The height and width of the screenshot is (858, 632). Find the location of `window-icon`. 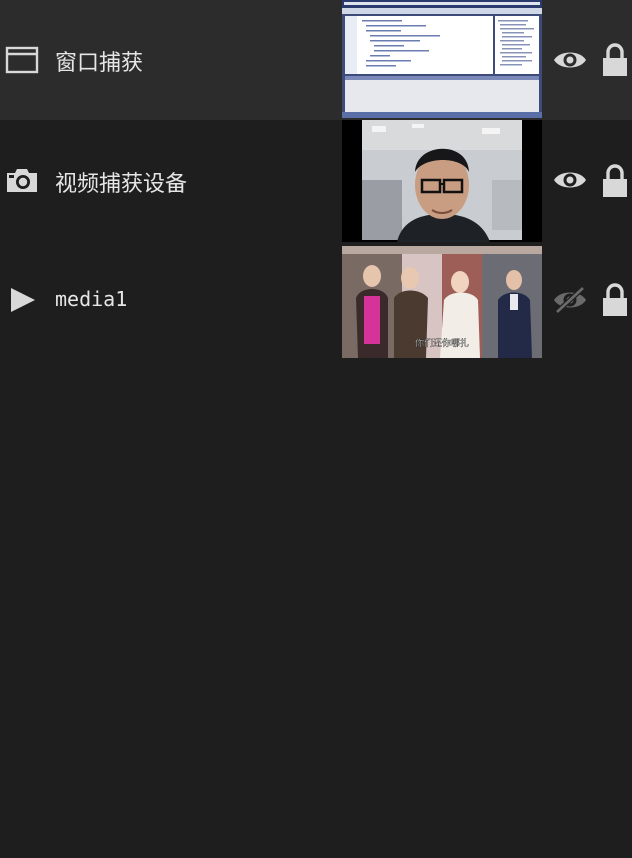

window-icon is located at coordinates (22, 60).